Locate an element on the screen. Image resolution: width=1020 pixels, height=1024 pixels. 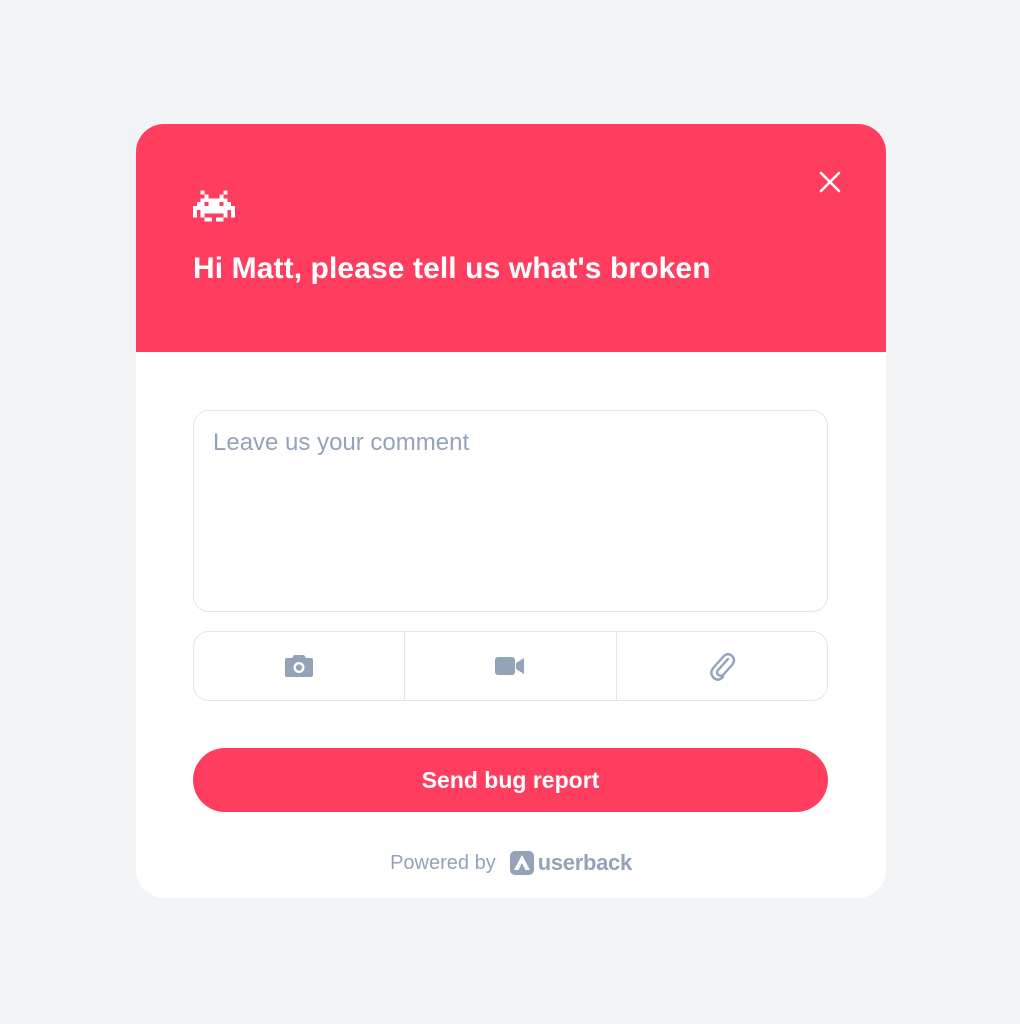
close-button is located at coordinates (830, 182).